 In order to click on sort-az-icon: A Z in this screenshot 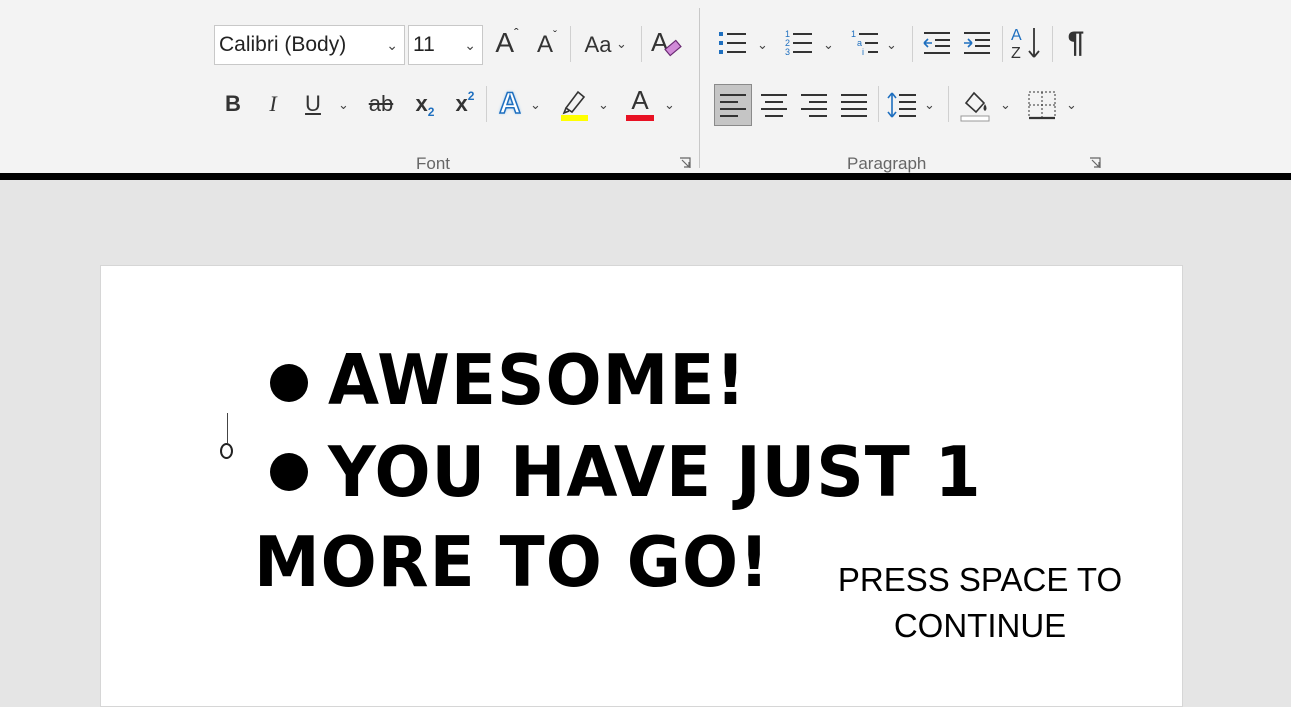, I will do `click(1025, 44)`.